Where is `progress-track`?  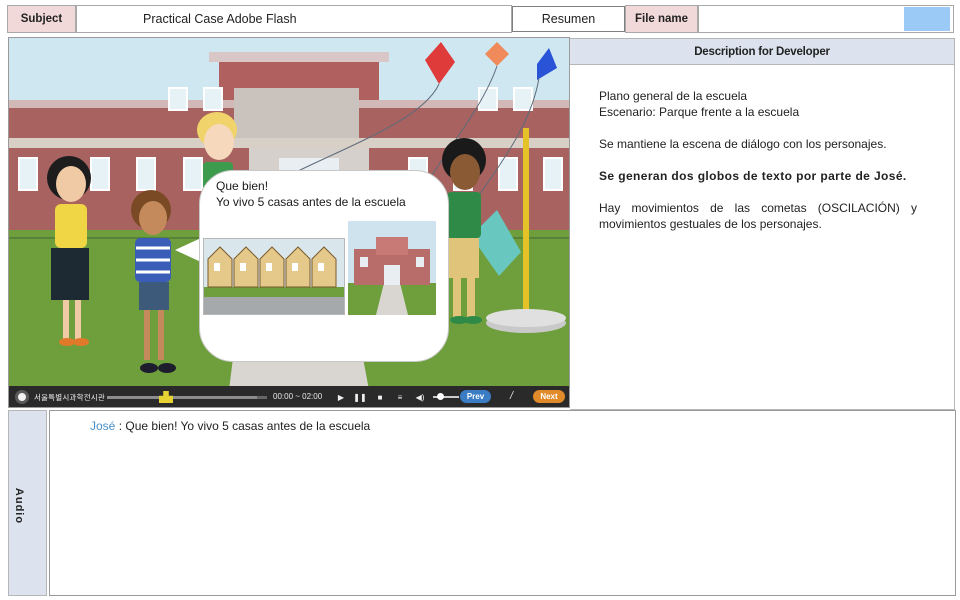
progress-track is located at coordinates (187, 397).